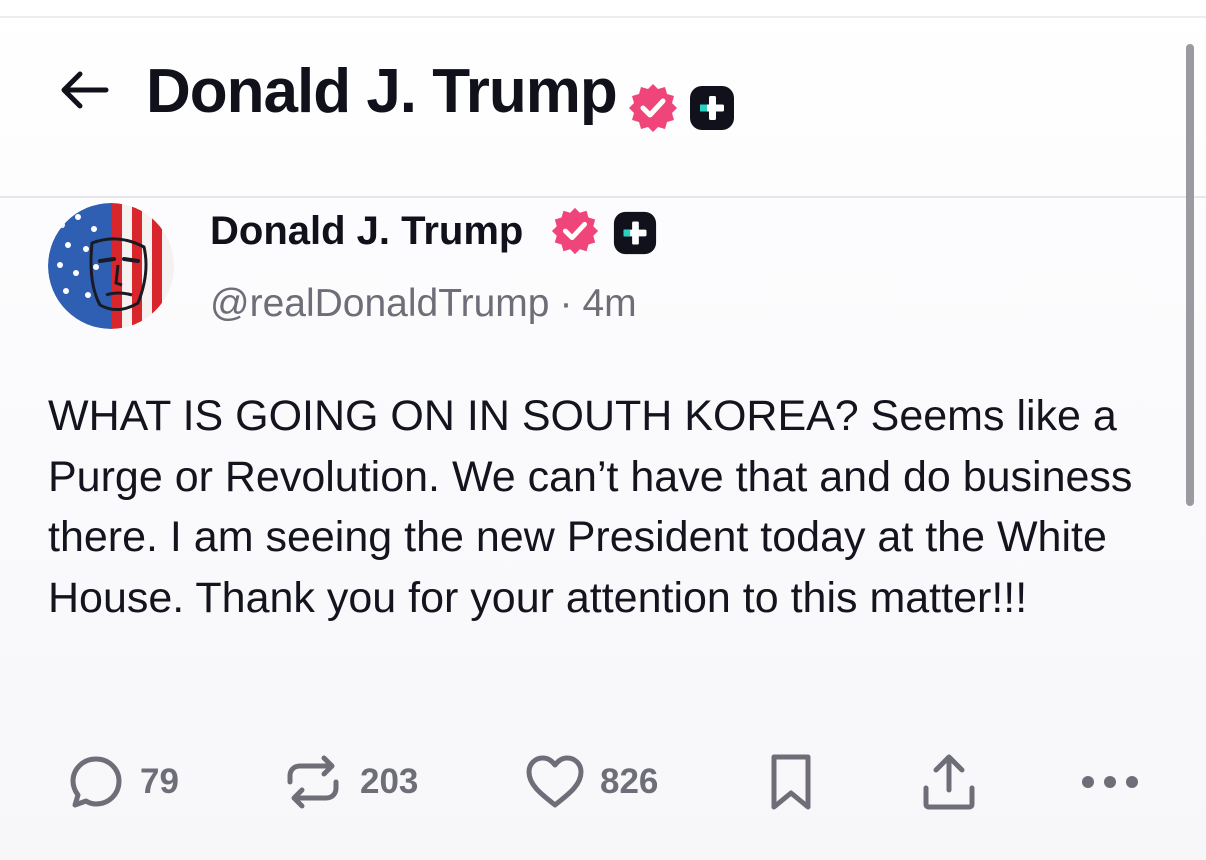 The width and height of the screenshot is (1206, 860). What do you see at coordinates (96, 782) in the screenshot?
I see `reply-icon` at bounding box center [96, 782].